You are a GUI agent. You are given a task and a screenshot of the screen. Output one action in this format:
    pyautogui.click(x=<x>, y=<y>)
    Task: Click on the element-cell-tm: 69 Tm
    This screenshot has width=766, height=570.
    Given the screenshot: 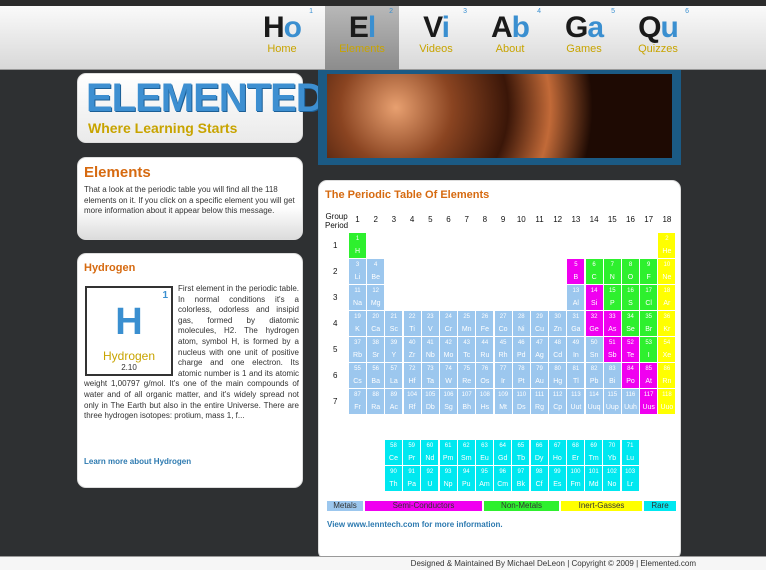 What is the action you would take?
    pyautogui.click(x=594, y=452)
    